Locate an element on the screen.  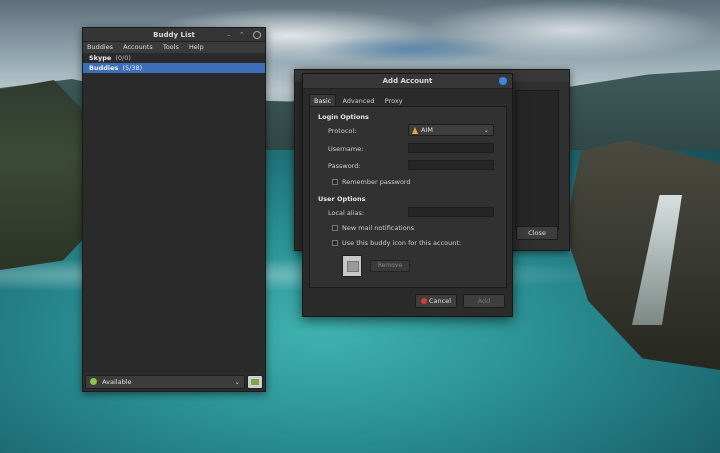
menu-accounts: Accounts is located at coordinates (138, 47).